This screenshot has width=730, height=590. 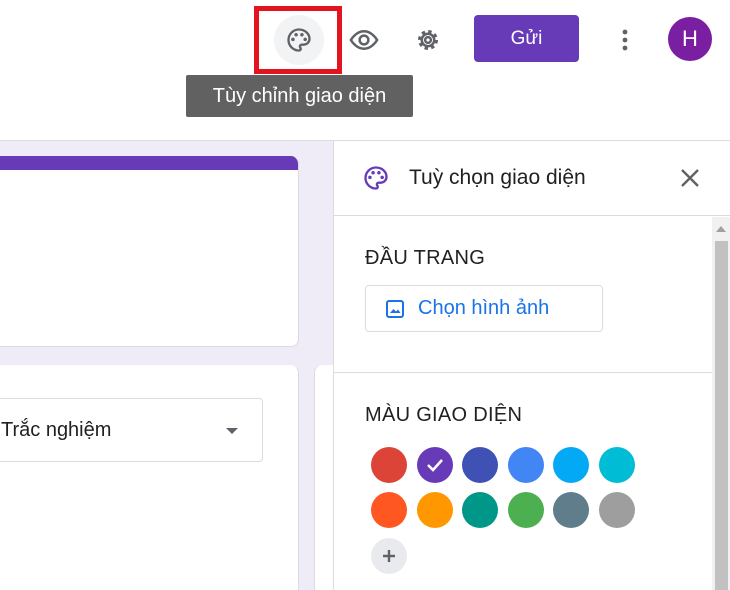 What do you see at coordinates (497, 177) in the screenshot?
I see `panel-title: Tuỳ chọn giao diện` at bounding box center [497, 177].